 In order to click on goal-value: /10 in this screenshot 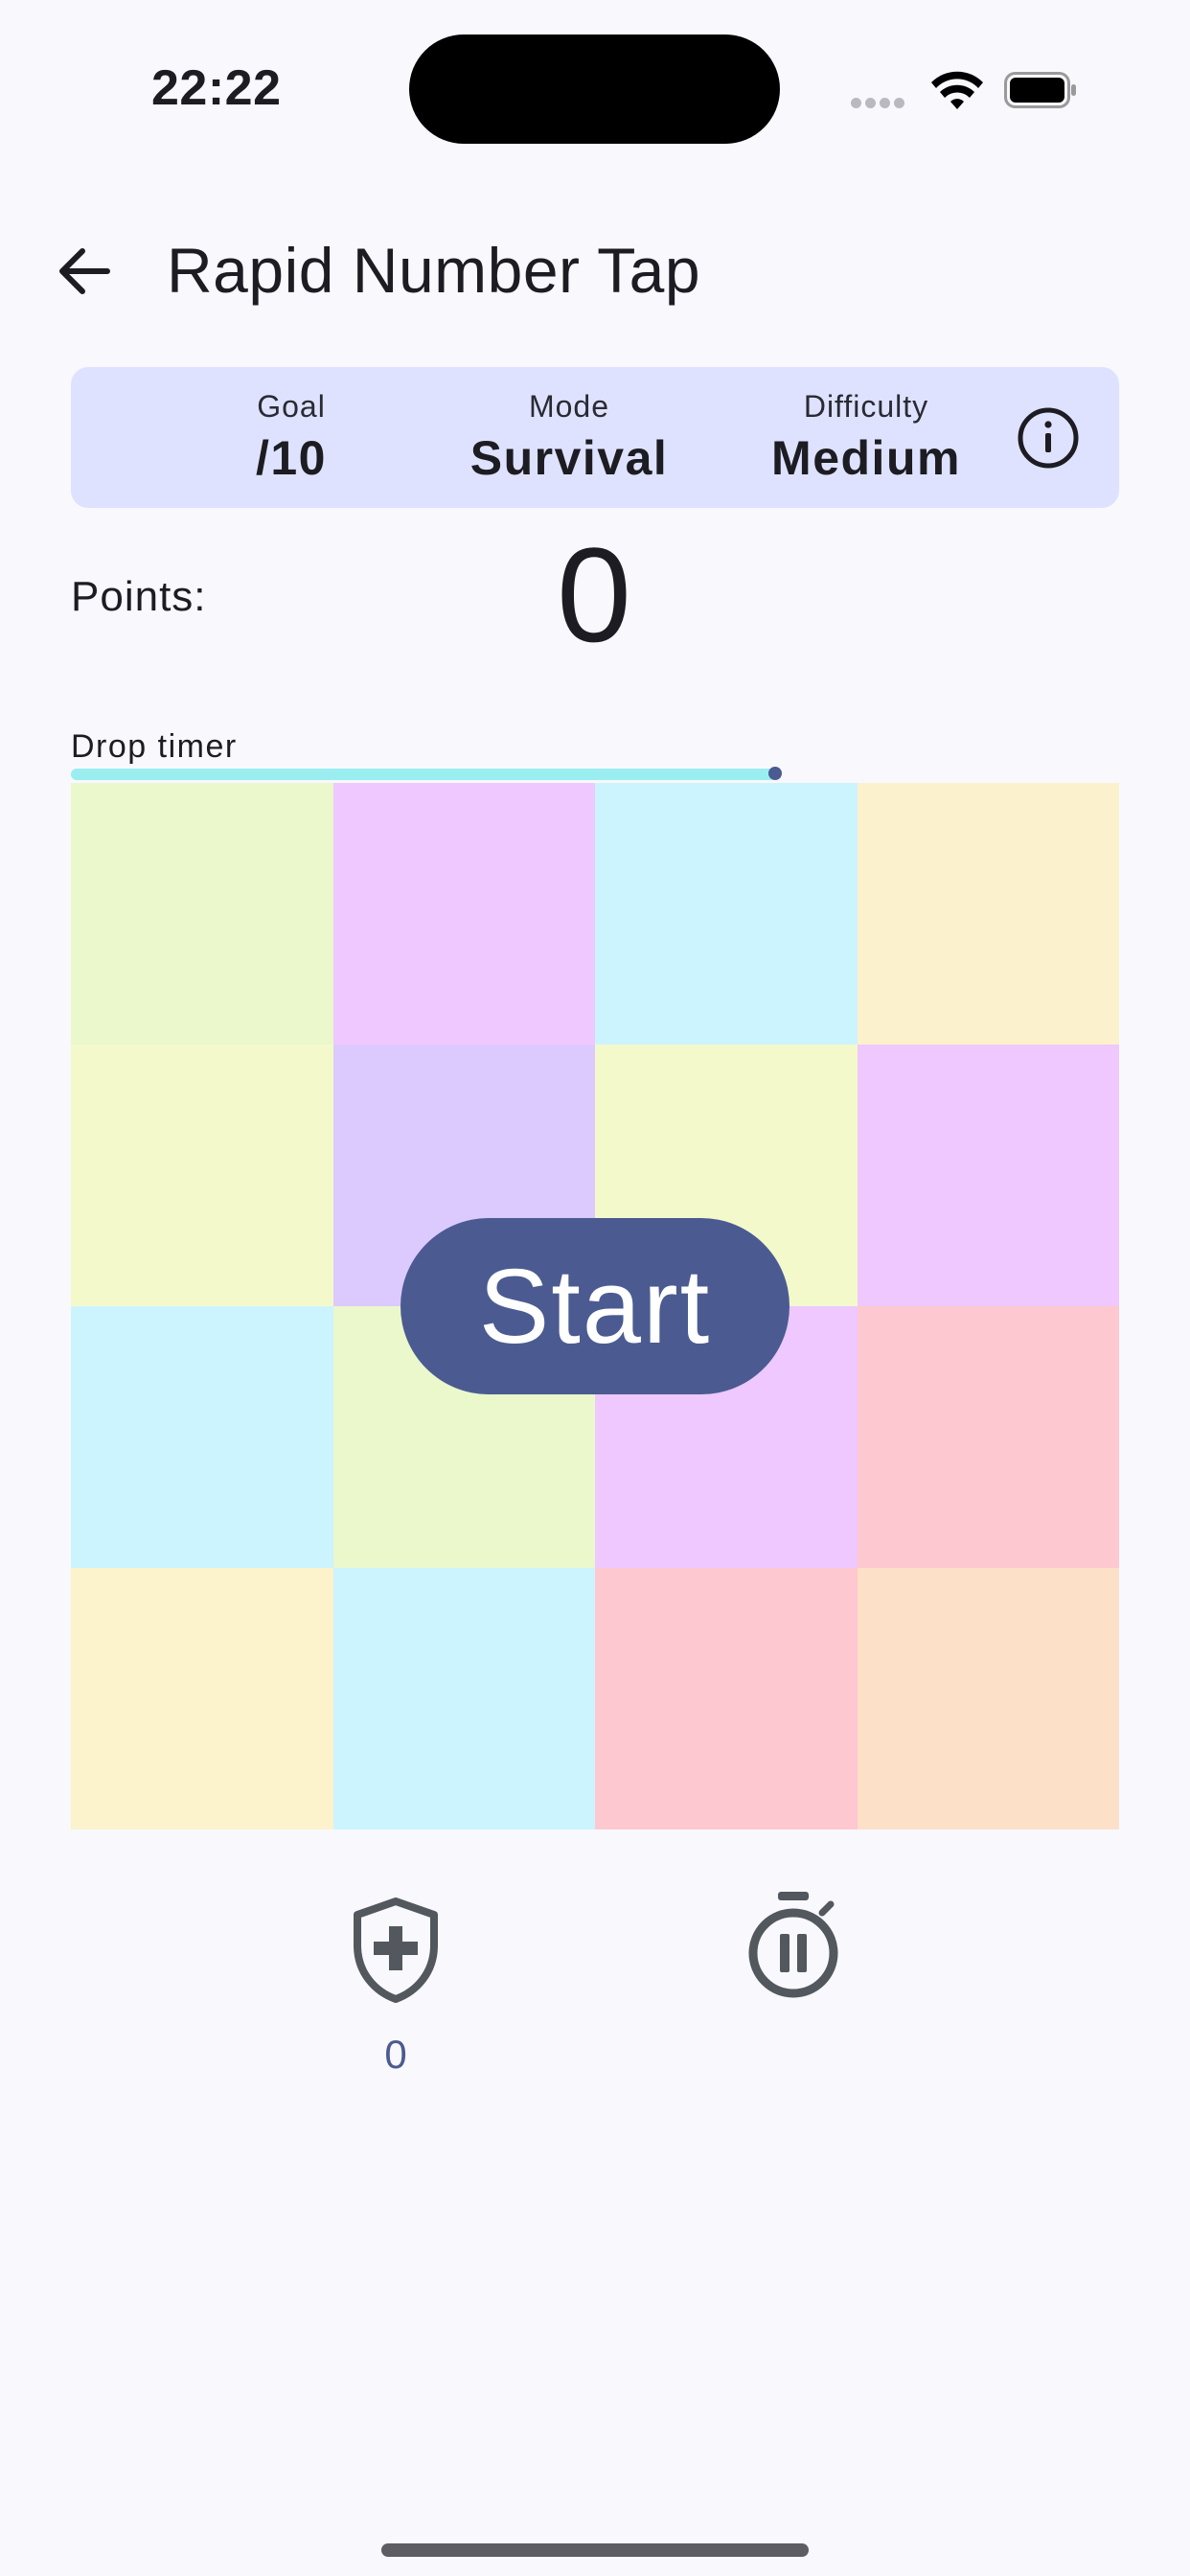, I will do `click(291, 458)`.